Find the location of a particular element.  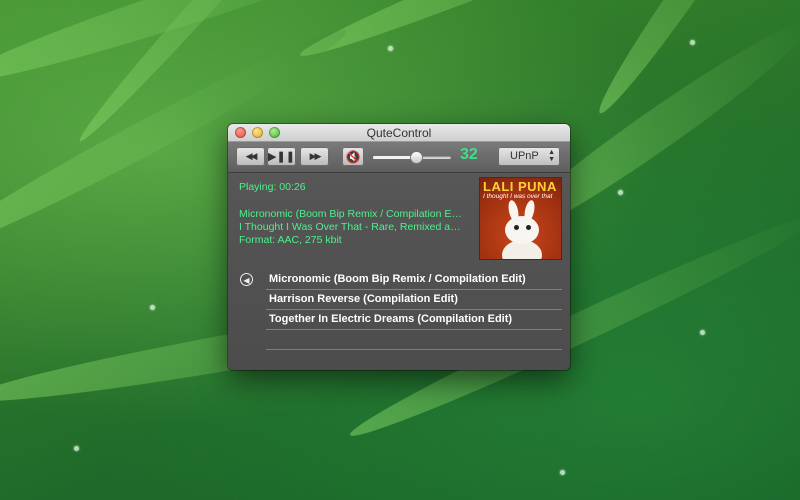

rewind-icon: ◀◀ is located at coordinates (251, 156).